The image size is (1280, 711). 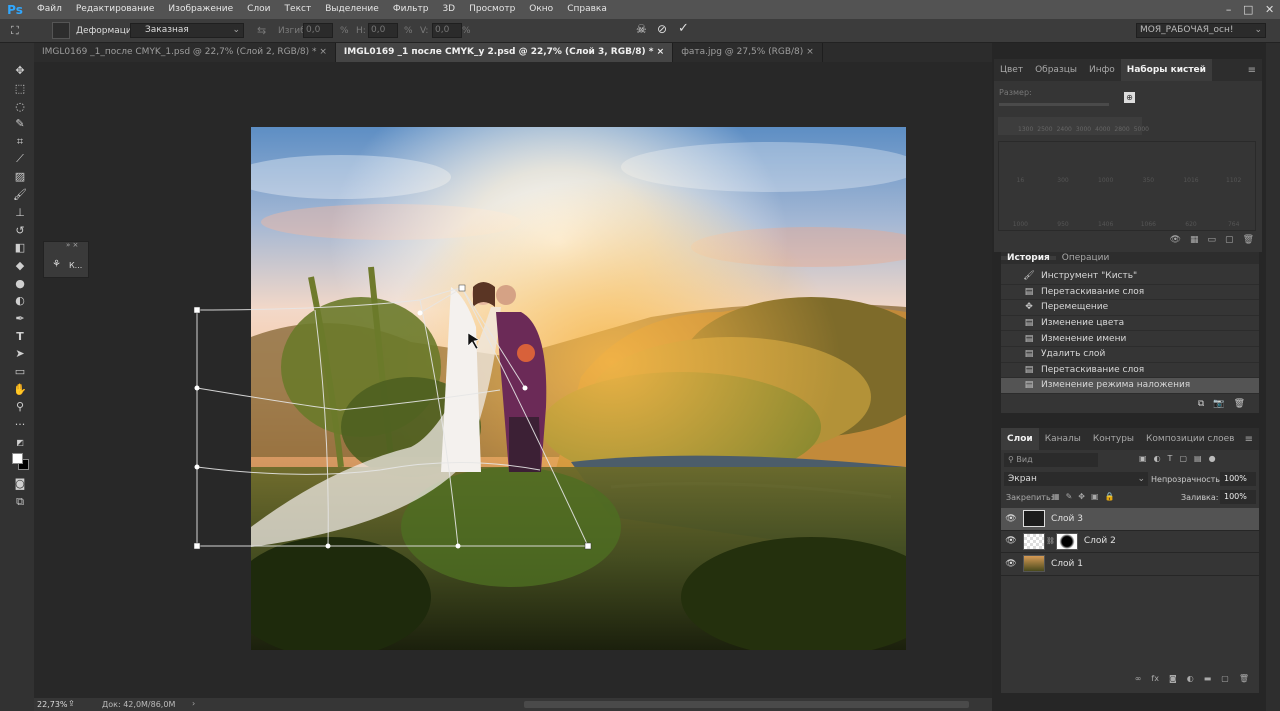 What do you see at coordinates (1050, 541) in the screenshot?
I see `mask-link-icon: ⛓` at bounding box center [1050, 541].